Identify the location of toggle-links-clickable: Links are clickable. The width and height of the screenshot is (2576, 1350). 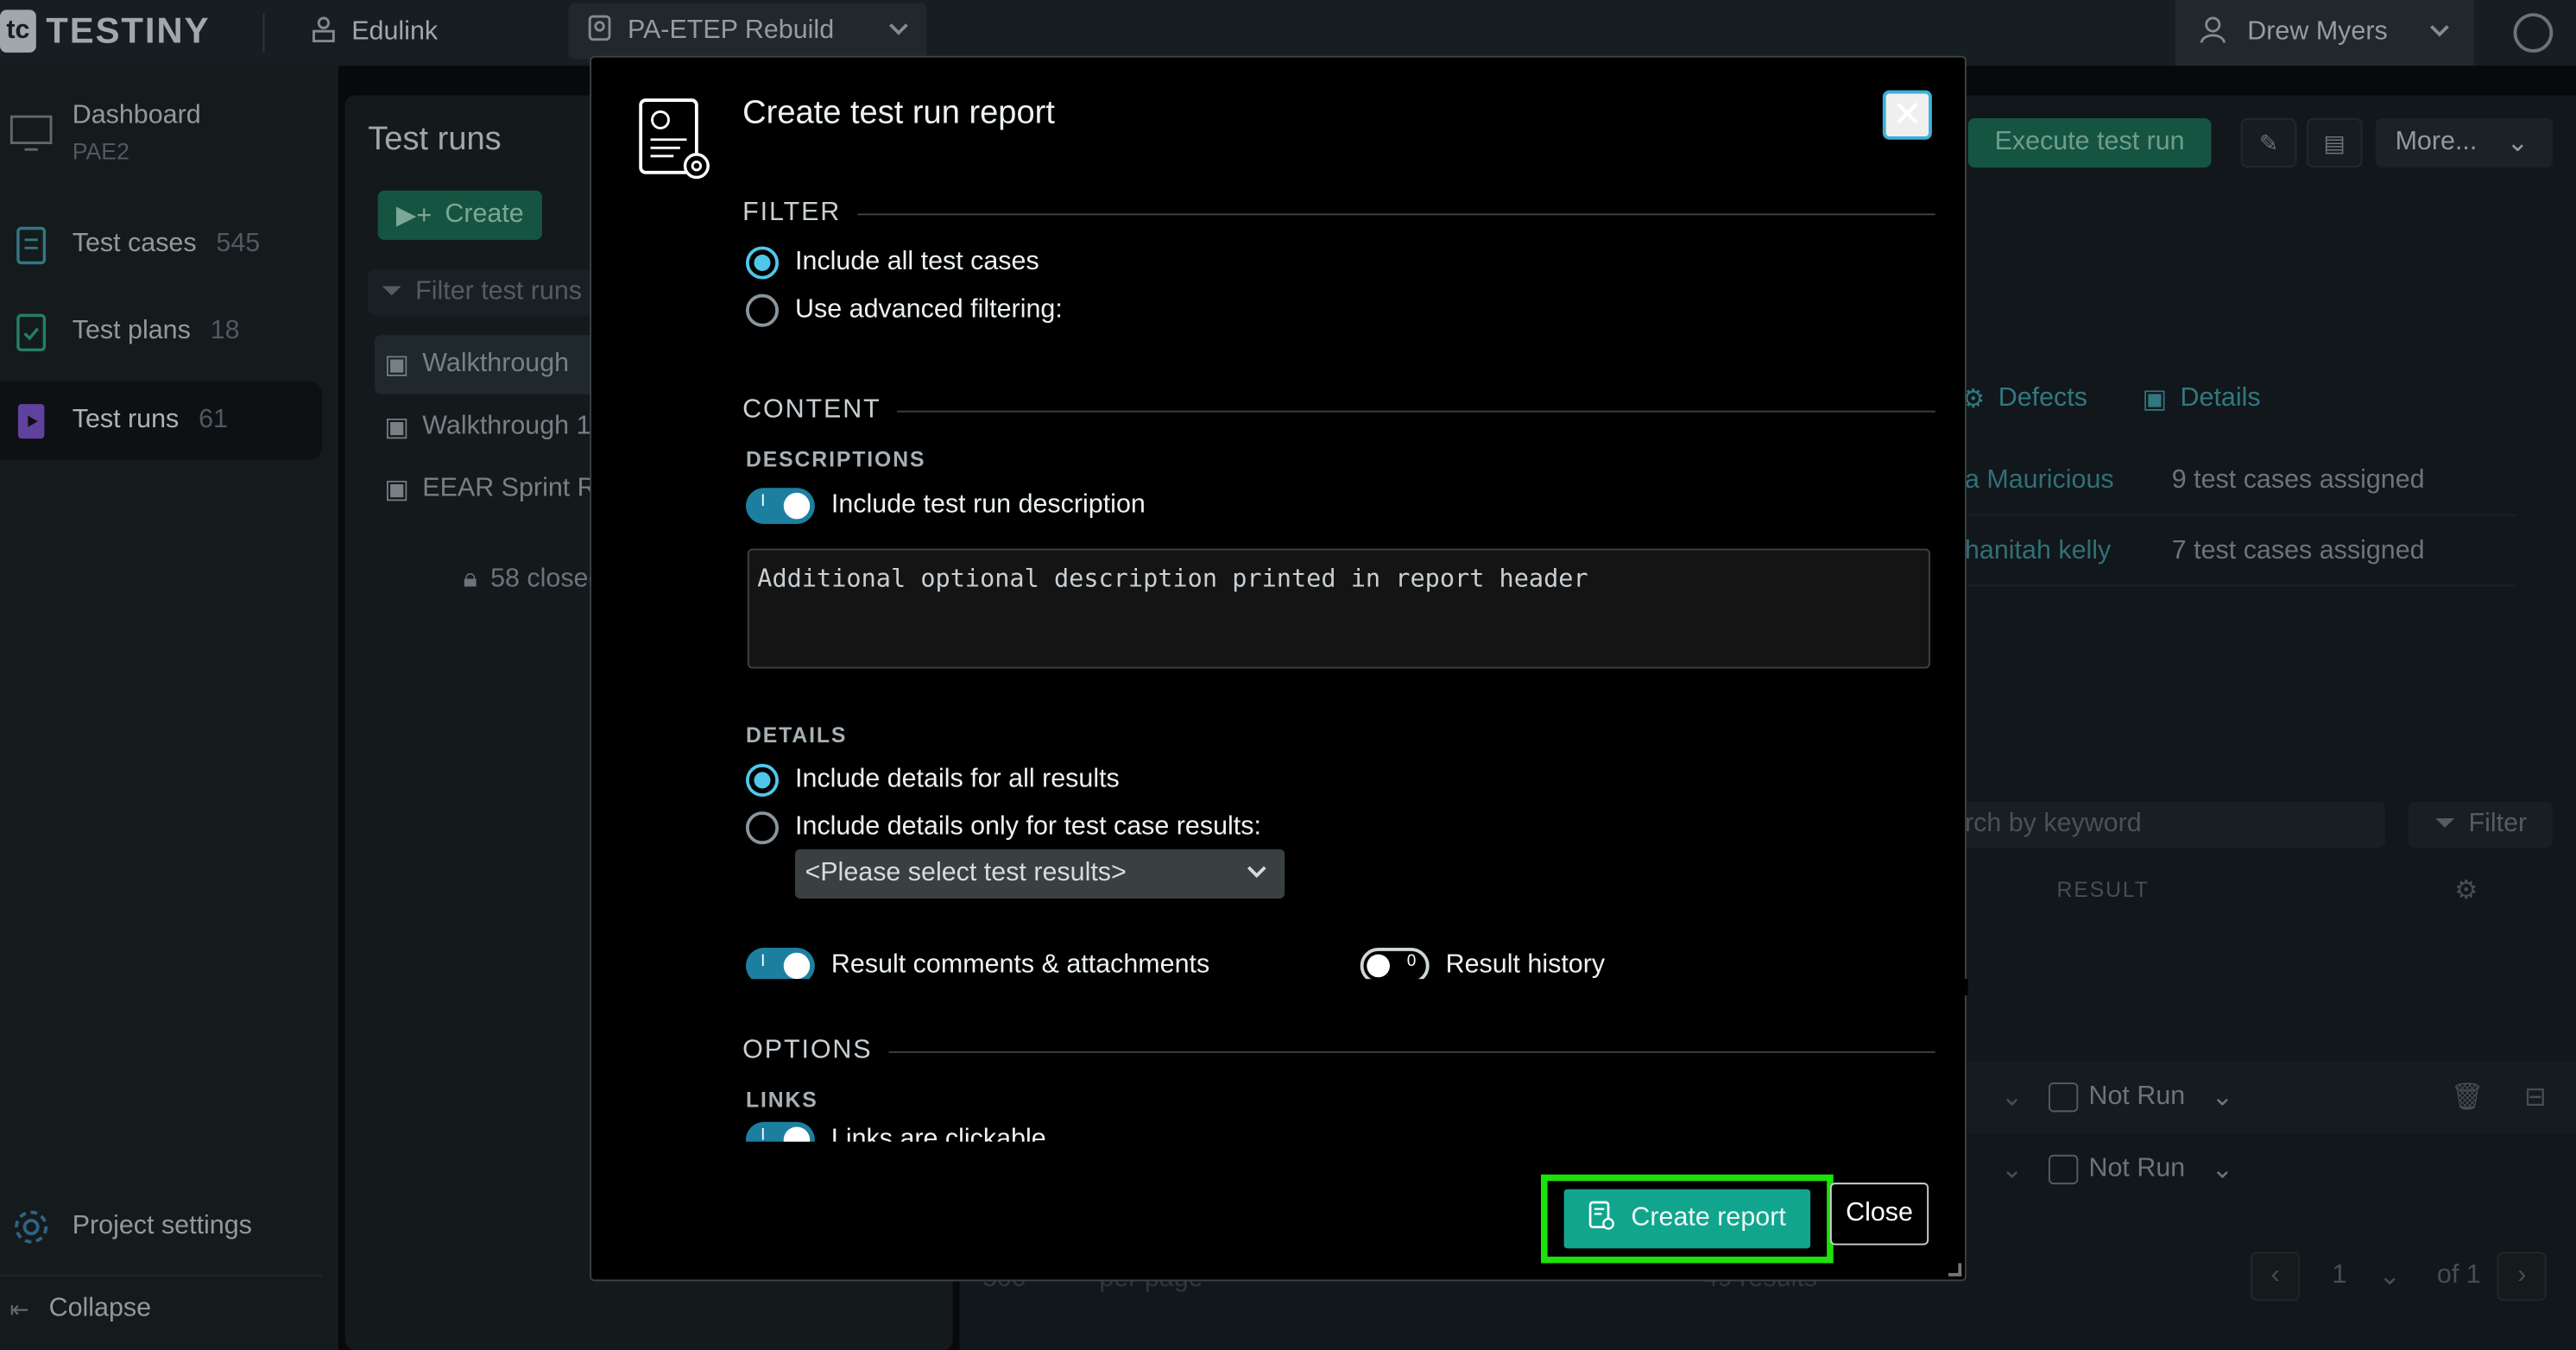
(895, 1131).